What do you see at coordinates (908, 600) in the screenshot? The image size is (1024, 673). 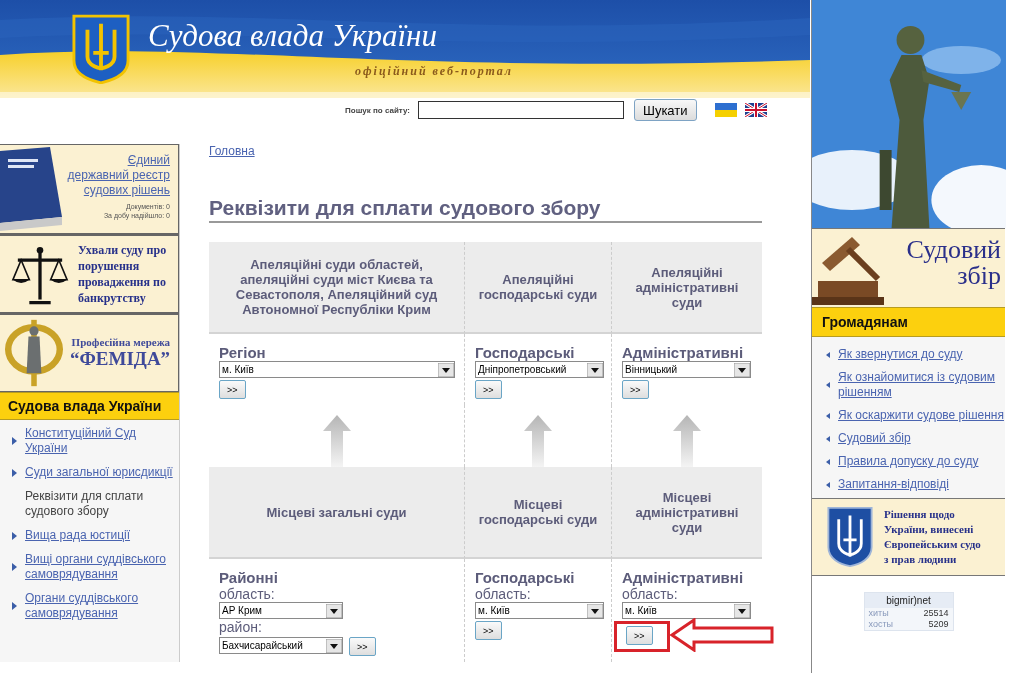 I see `counter-brand: bigmir)net` at bounding box center [908, 600].